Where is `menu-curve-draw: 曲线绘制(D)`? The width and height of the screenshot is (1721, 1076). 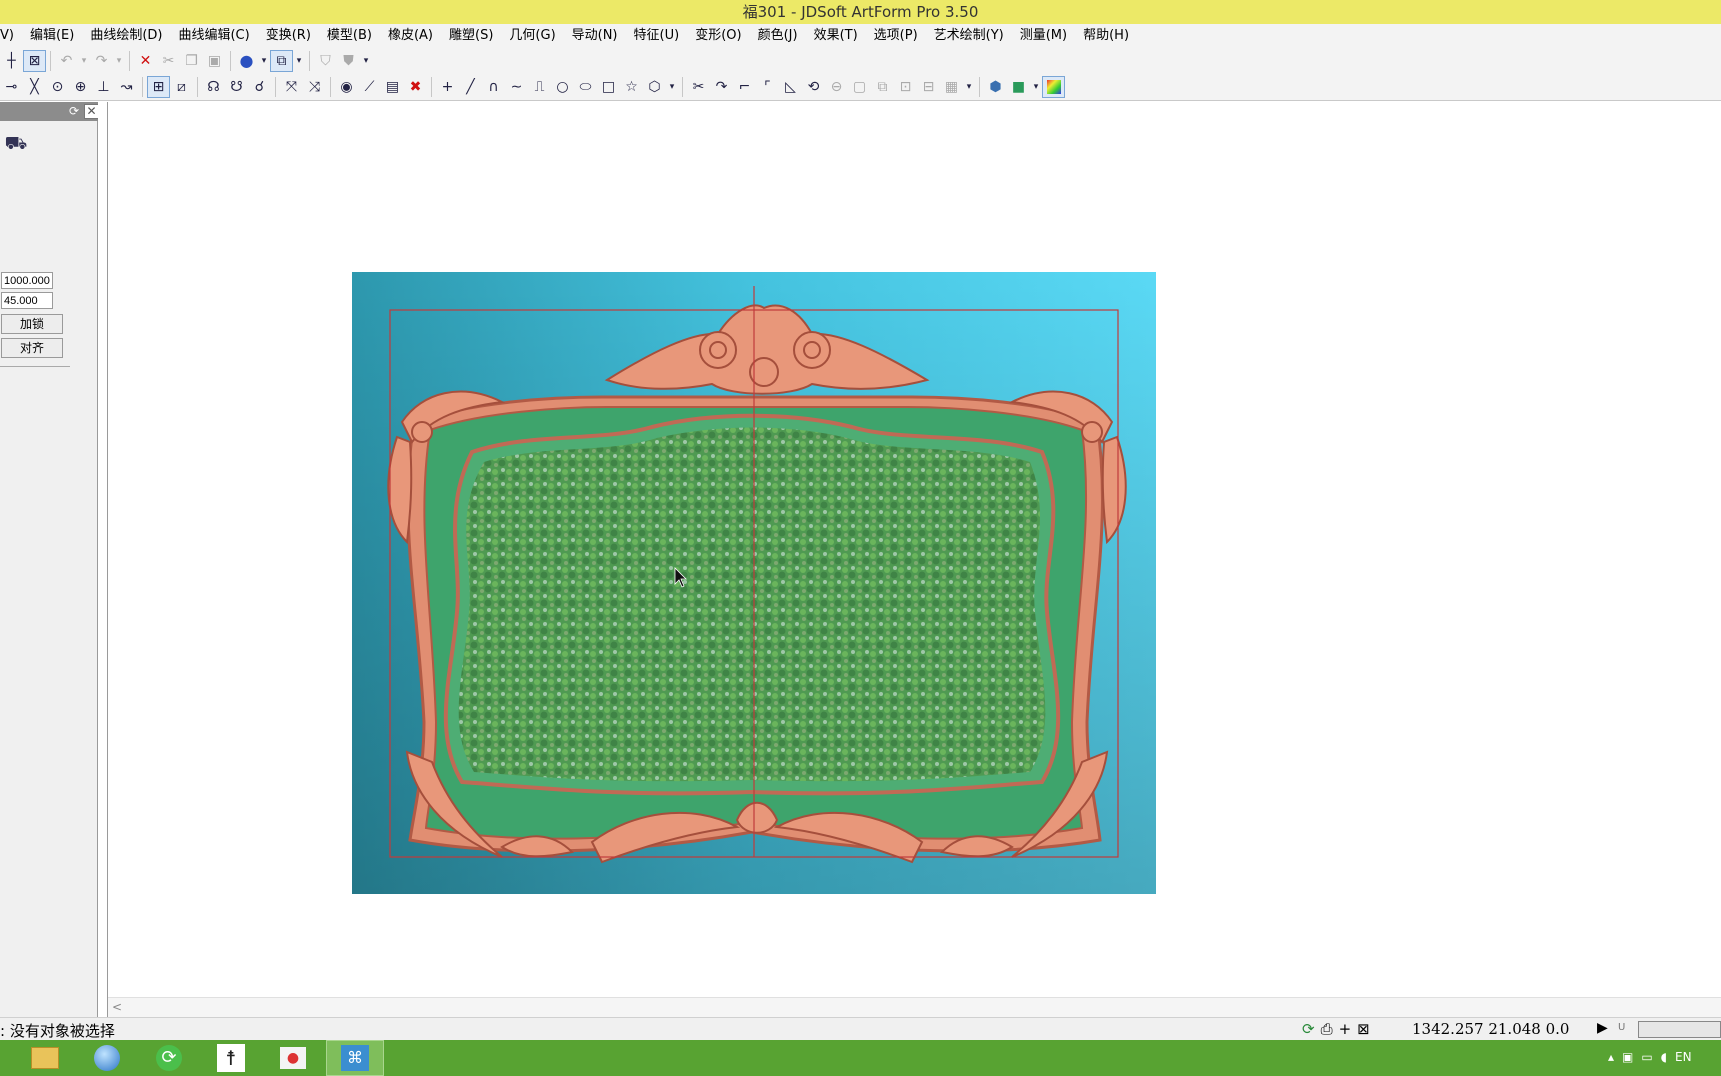
menu-curve-draw: 曲线绘制(D) is located at coordinates (126, 36).